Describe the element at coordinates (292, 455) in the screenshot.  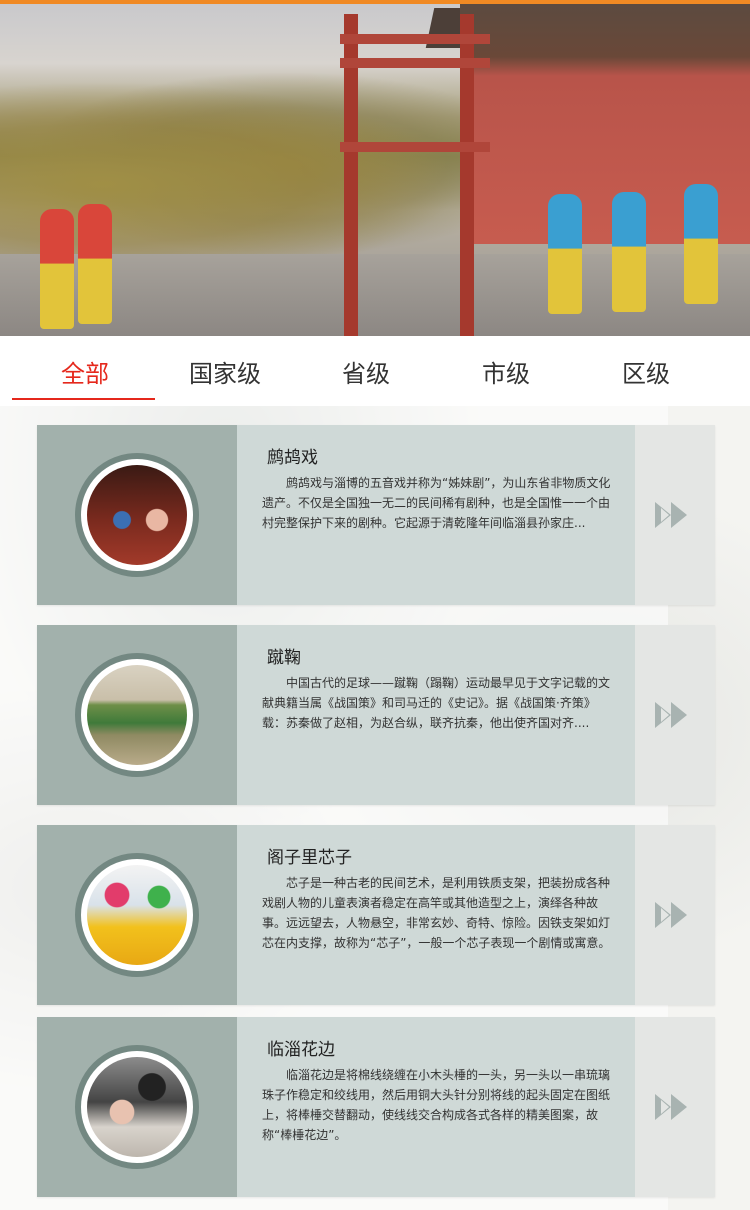
I see `card-title: 鹧鸪戏` at that location.